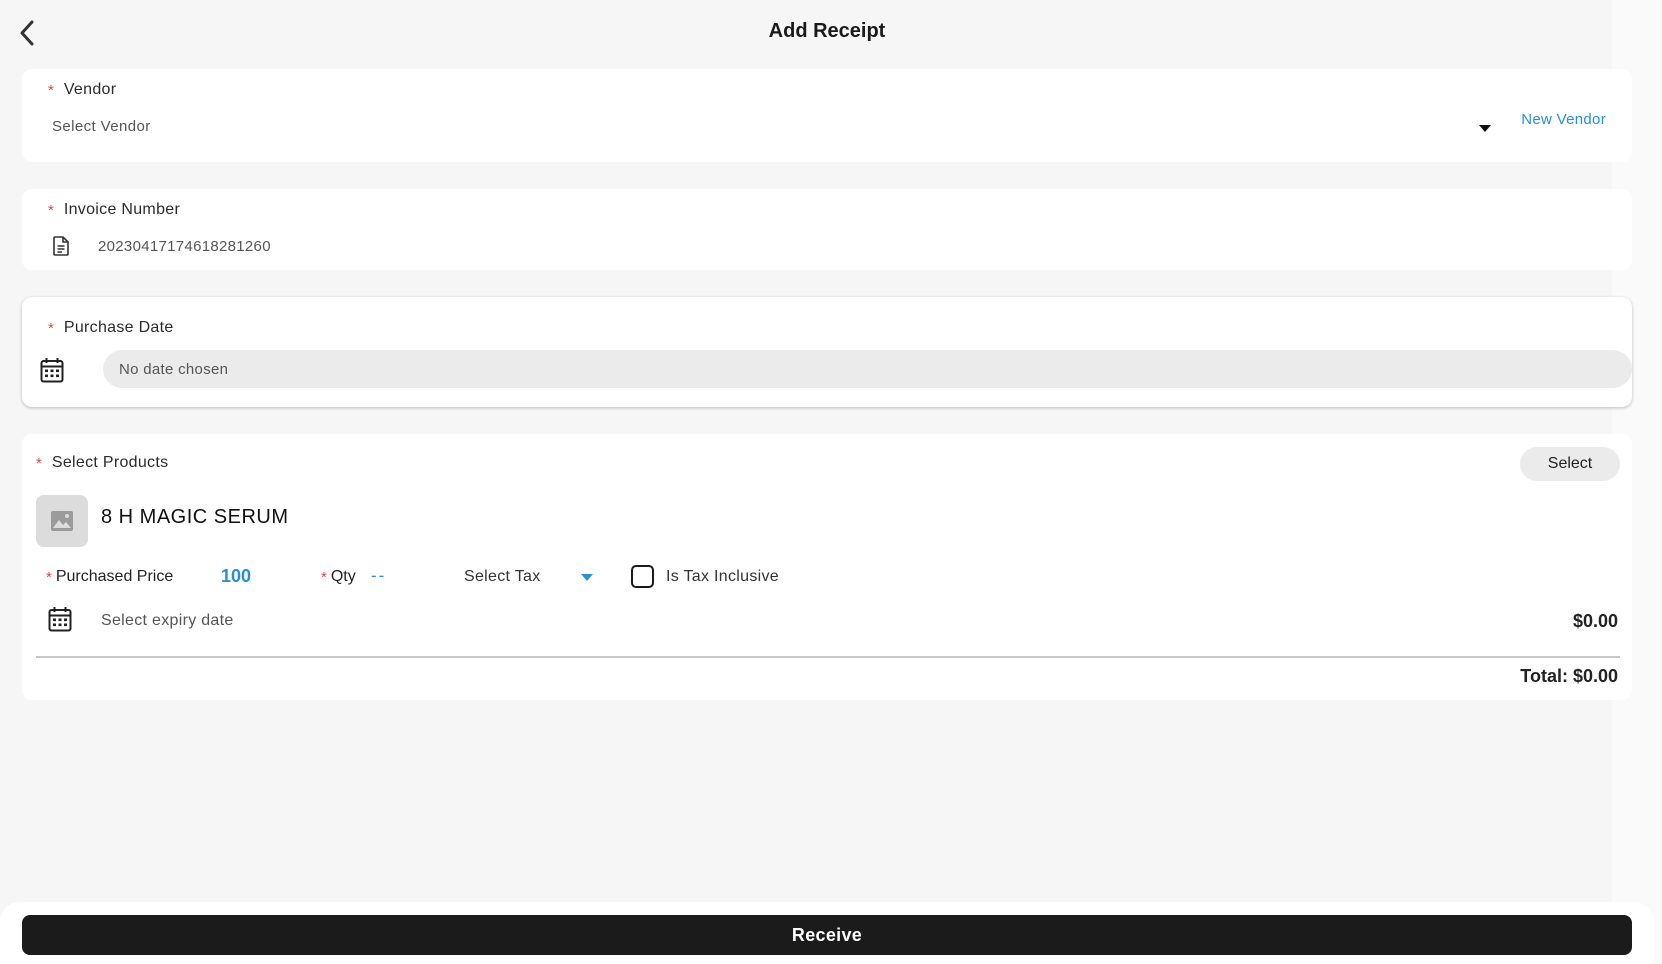 The height and width of the screenshot is (964, 1662). I want to click on invoice-number-value: 20230417174618281260, so click(184, 246).